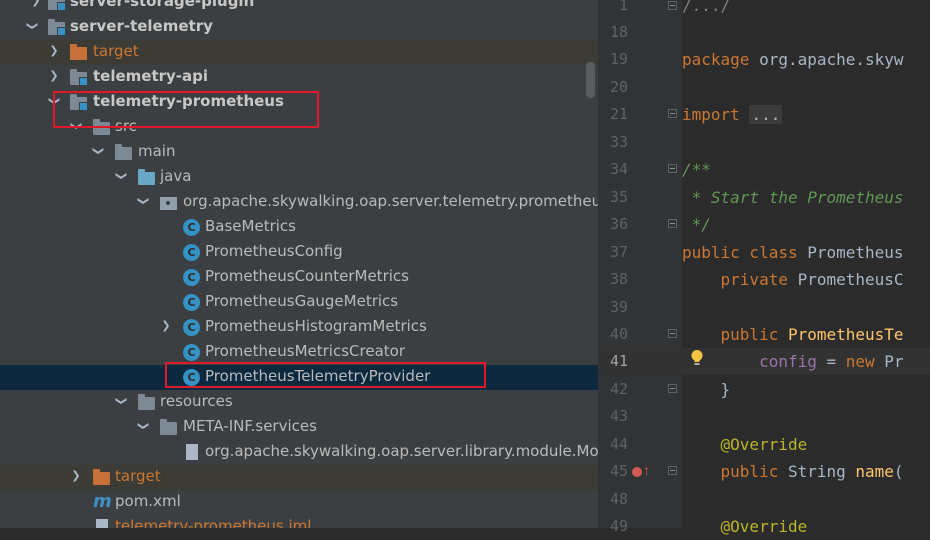 The image size is (930, 540). What do you see at coordinates (146, 177) in the screenshot?
I see `source-folder-icon` at bounding box center [146, 177].